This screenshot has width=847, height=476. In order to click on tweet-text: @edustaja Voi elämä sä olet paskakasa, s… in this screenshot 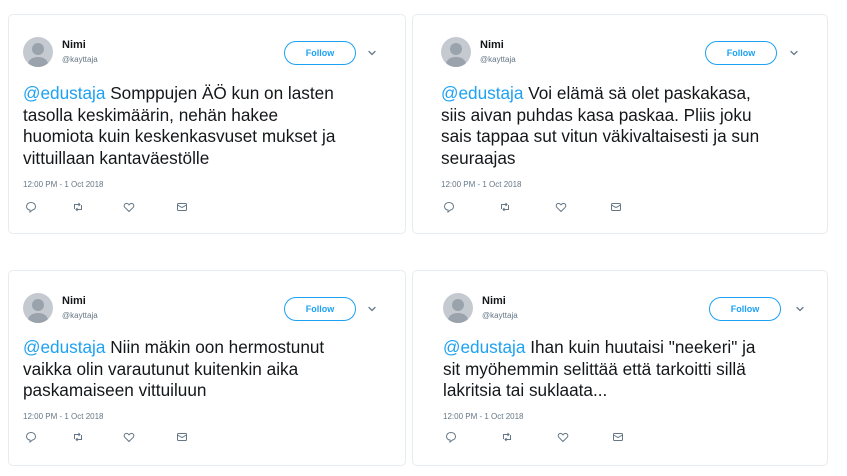, I will do `click(633, 126)`.